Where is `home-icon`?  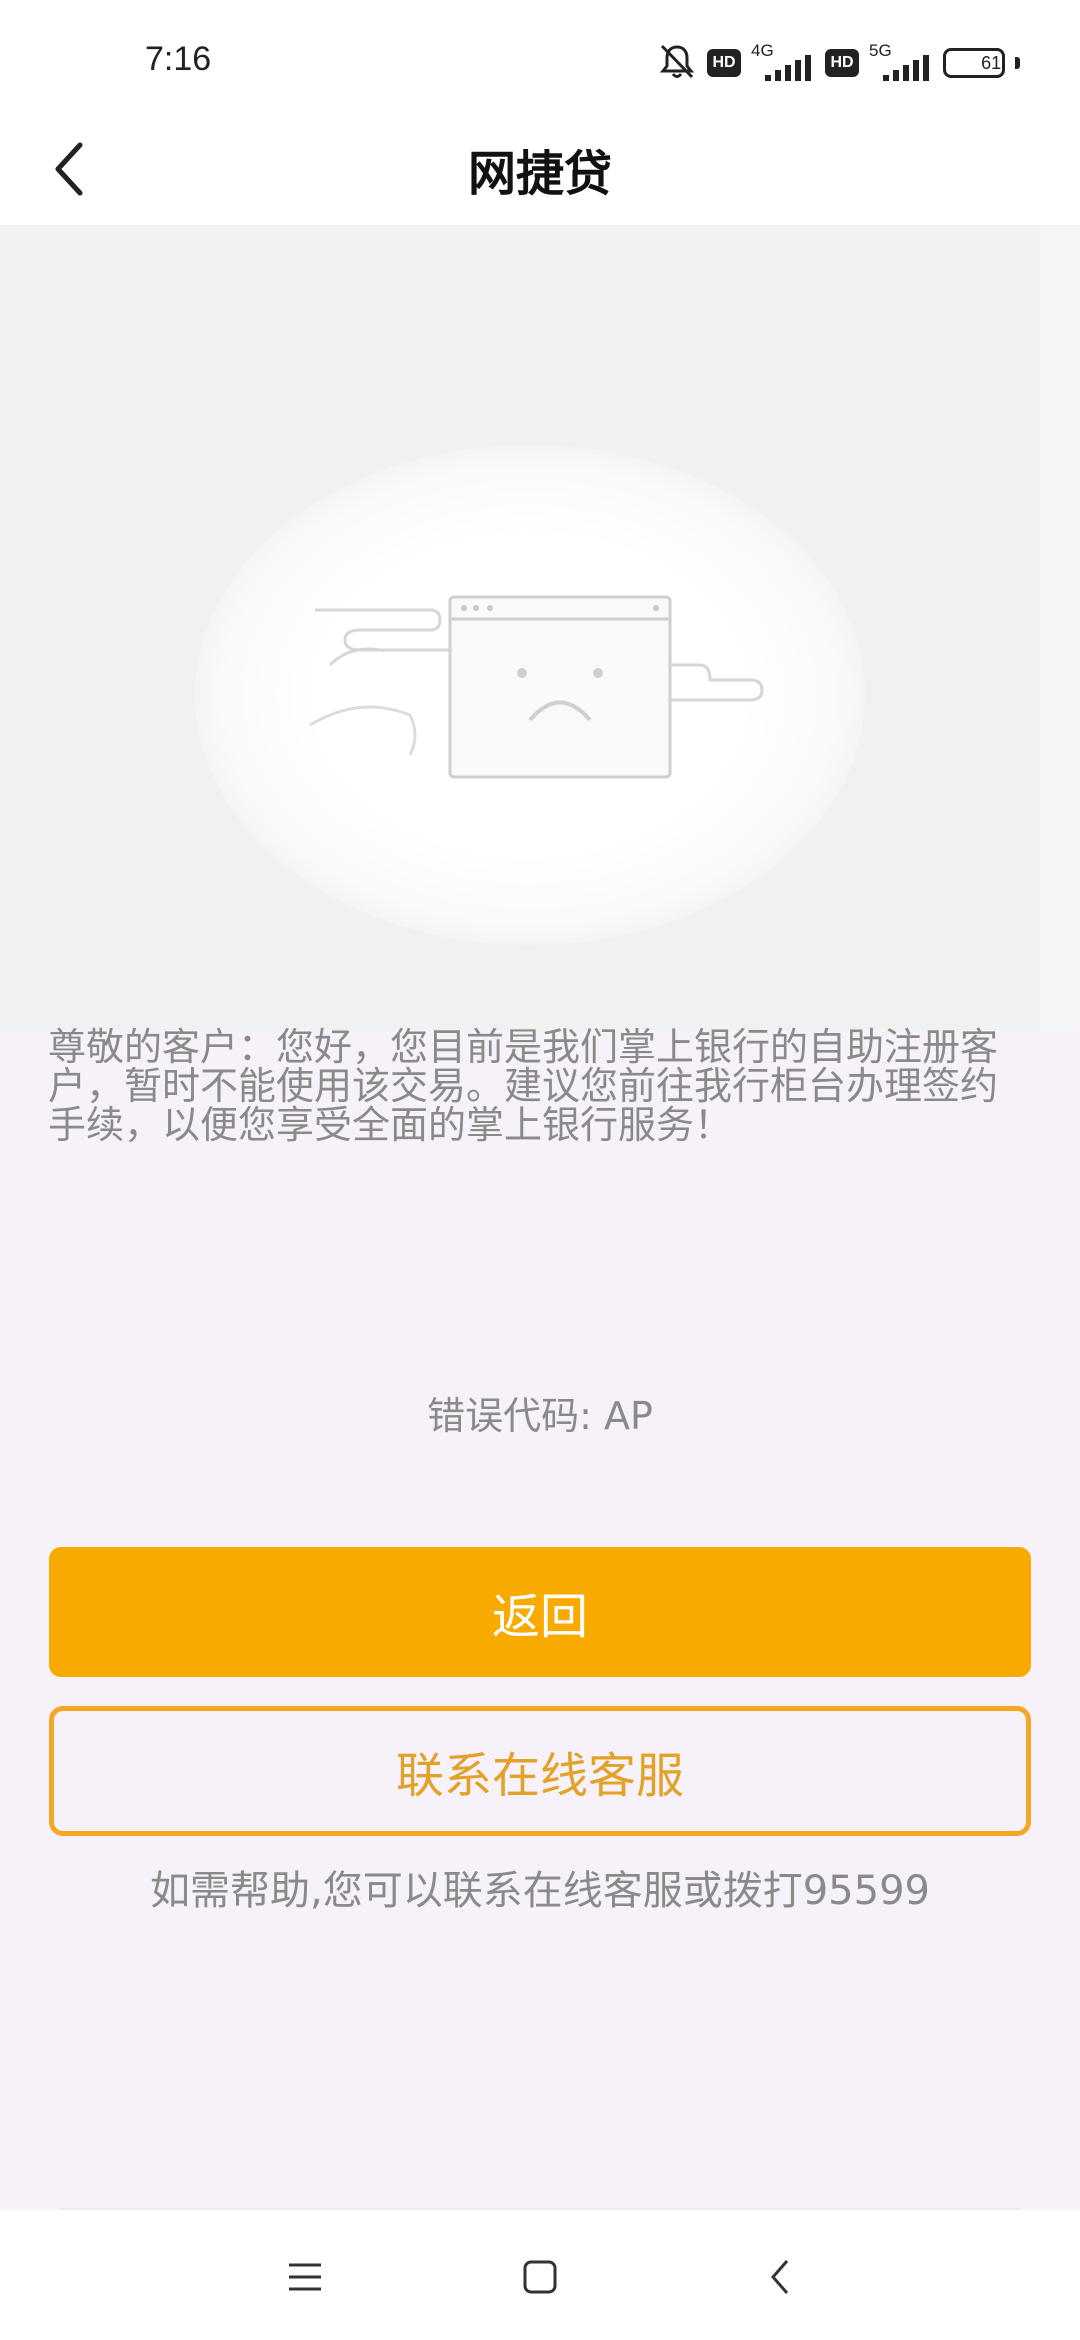 home-icon is located at coordinates (540, 2277).